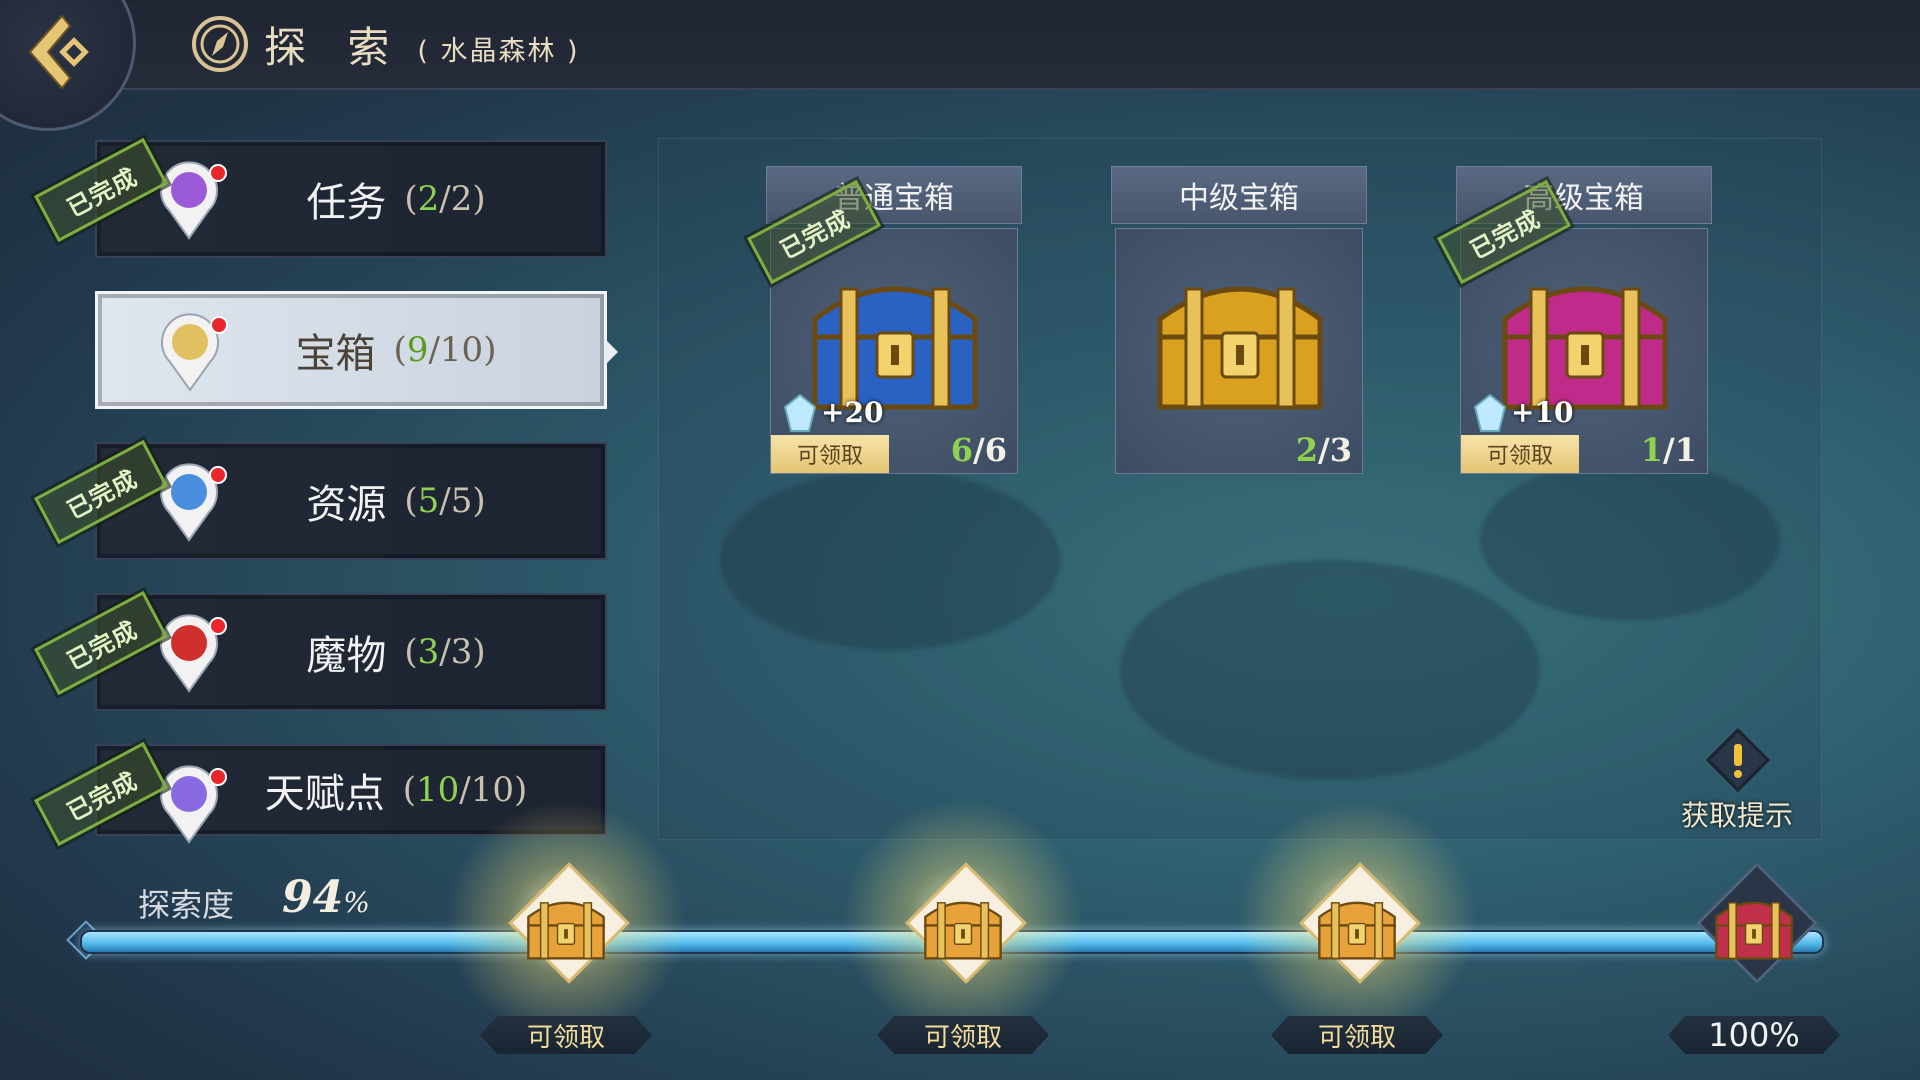 The width and height of the screenshot is (1920, 1080). Describe the element at coordinates (445, 199) in the screenshot. I see `menu-item-count: (2/2)` at that location.